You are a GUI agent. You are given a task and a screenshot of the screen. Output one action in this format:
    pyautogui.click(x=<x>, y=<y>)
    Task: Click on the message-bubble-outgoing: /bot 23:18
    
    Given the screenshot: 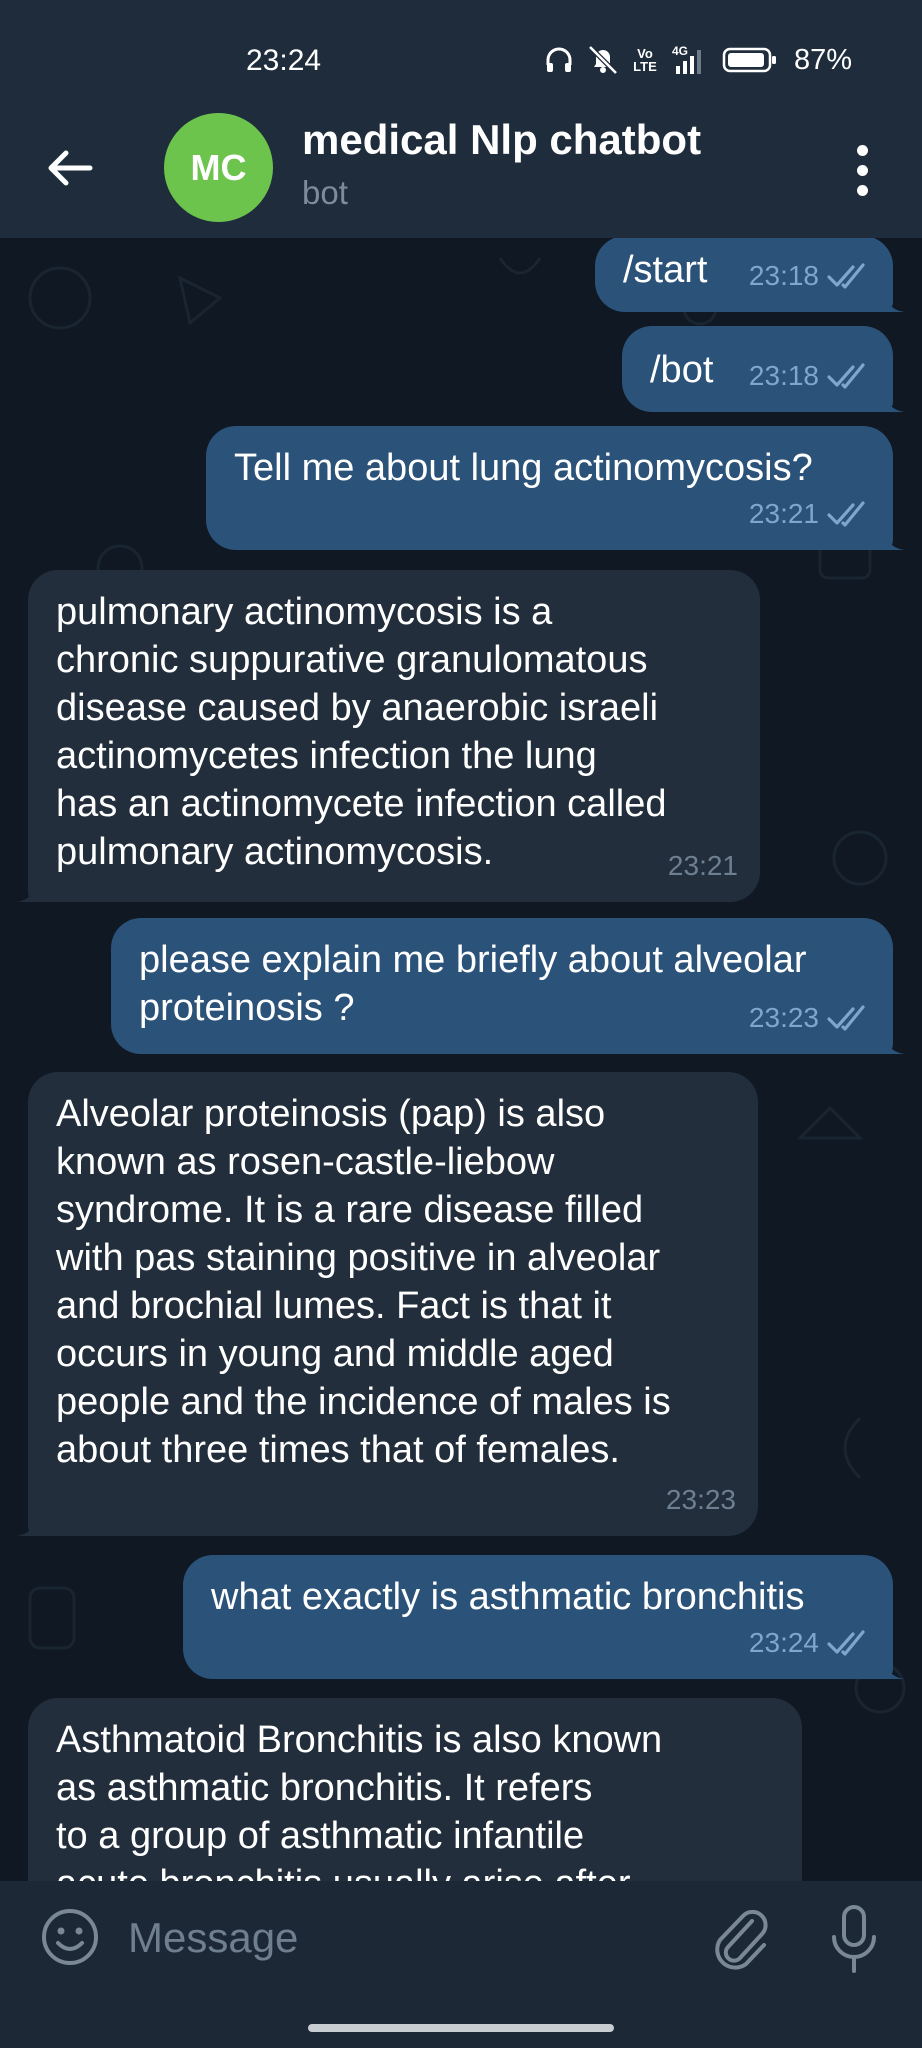 What is the action you would take?
    pyautogui.click(x=763, y=369)
    